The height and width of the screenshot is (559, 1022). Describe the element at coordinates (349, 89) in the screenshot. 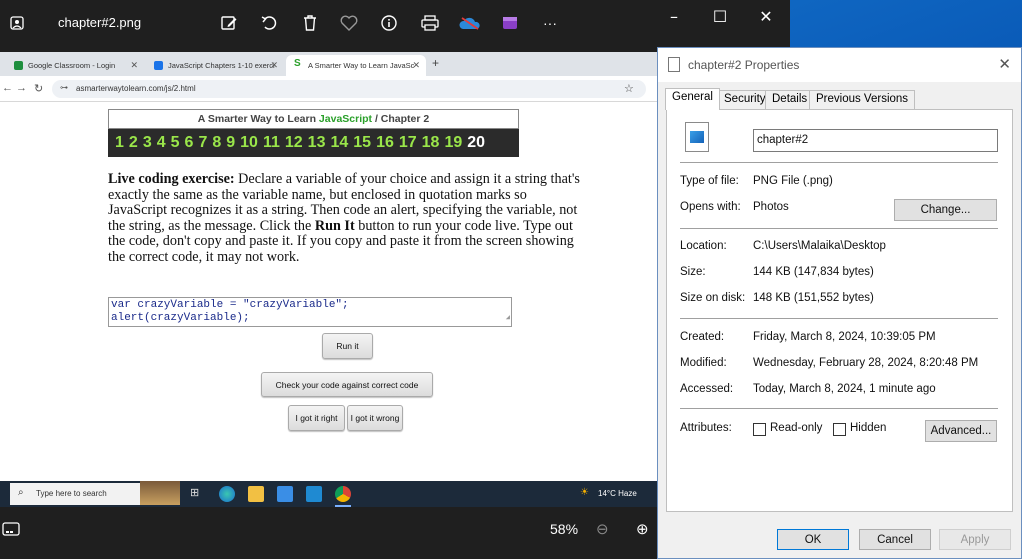

I see `url-bar: ⊶ asmarterwaytolearn.com/js/2.html ☆` at that location.